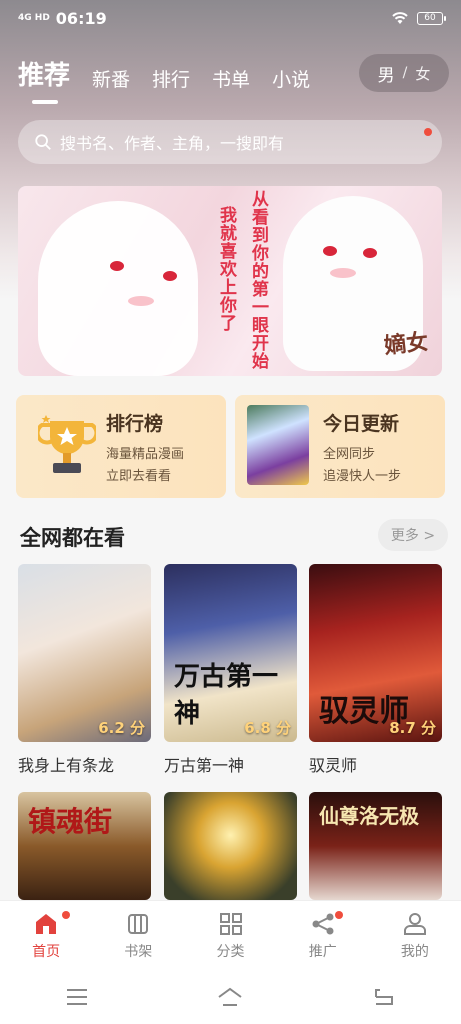 The image size is (461, 1024). I want to click on tab-bookshelf-label: 书架, so click(138, 951).